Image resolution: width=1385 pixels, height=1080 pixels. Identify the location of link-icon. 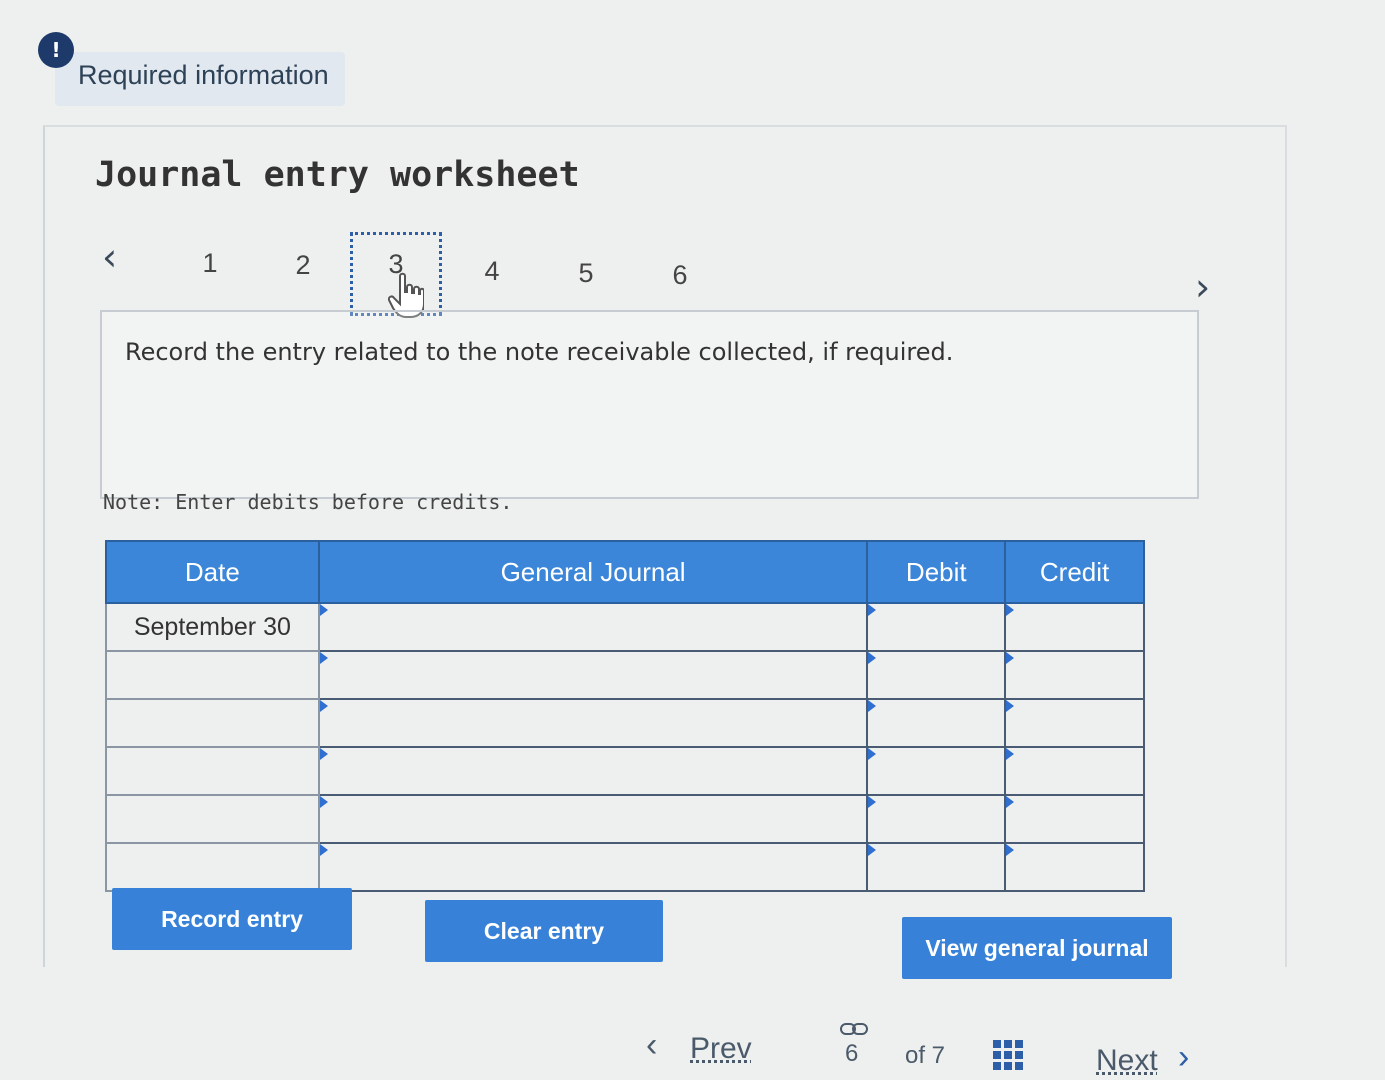
(854, 1029).